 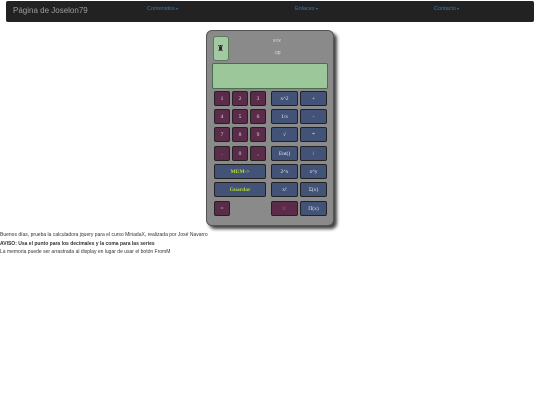 What do you see at coordinates (284, 98) in the screenshot?
I see `key-square: x^2` at bounding box center [284, 98].